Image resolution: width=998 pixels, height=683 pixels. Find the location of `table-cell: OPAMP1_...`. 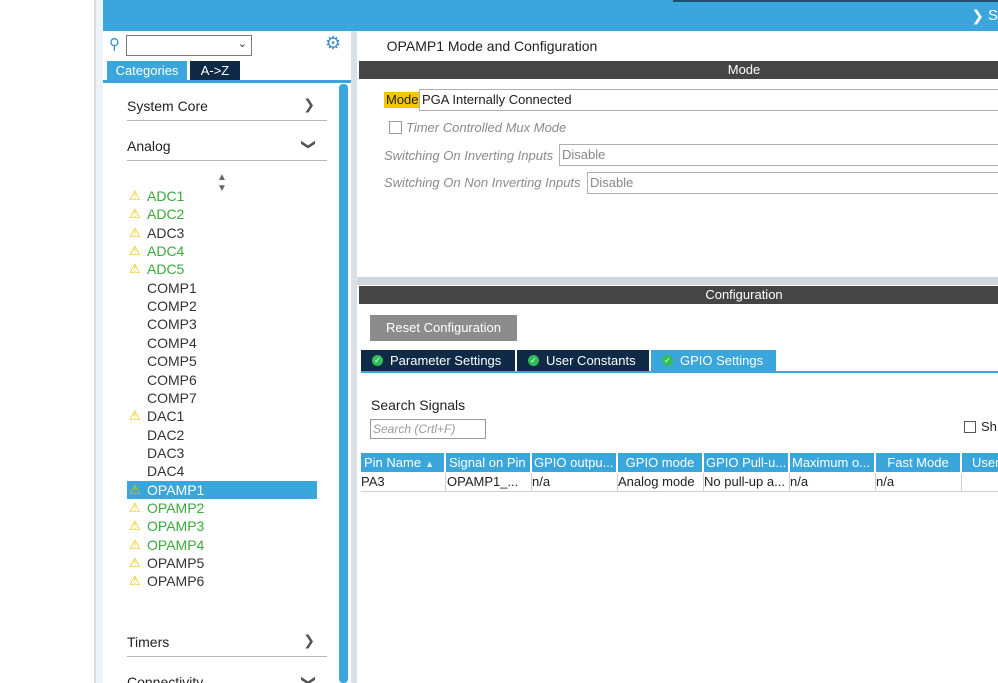

table-cell: OPAMP1_... is located at coordinates (489, 482).